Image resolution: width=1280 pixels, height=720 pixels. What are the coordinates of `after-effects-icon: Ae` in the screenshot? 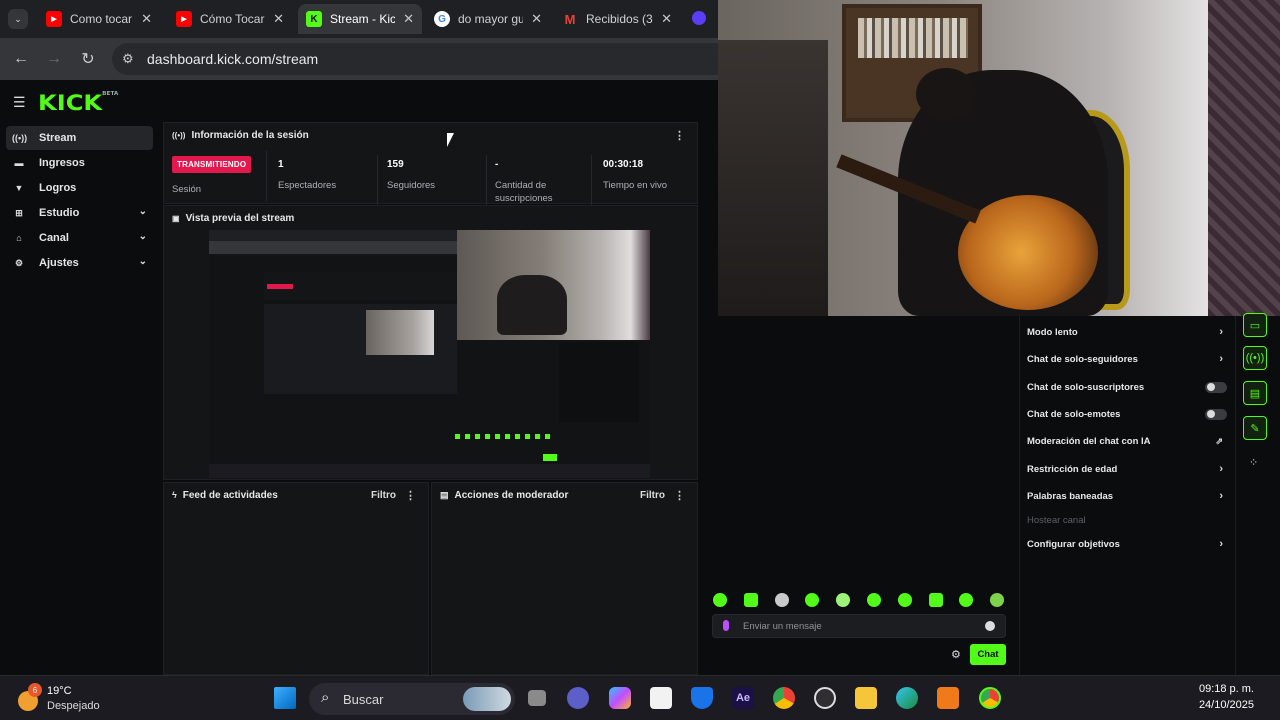 It's located at (743, 698).